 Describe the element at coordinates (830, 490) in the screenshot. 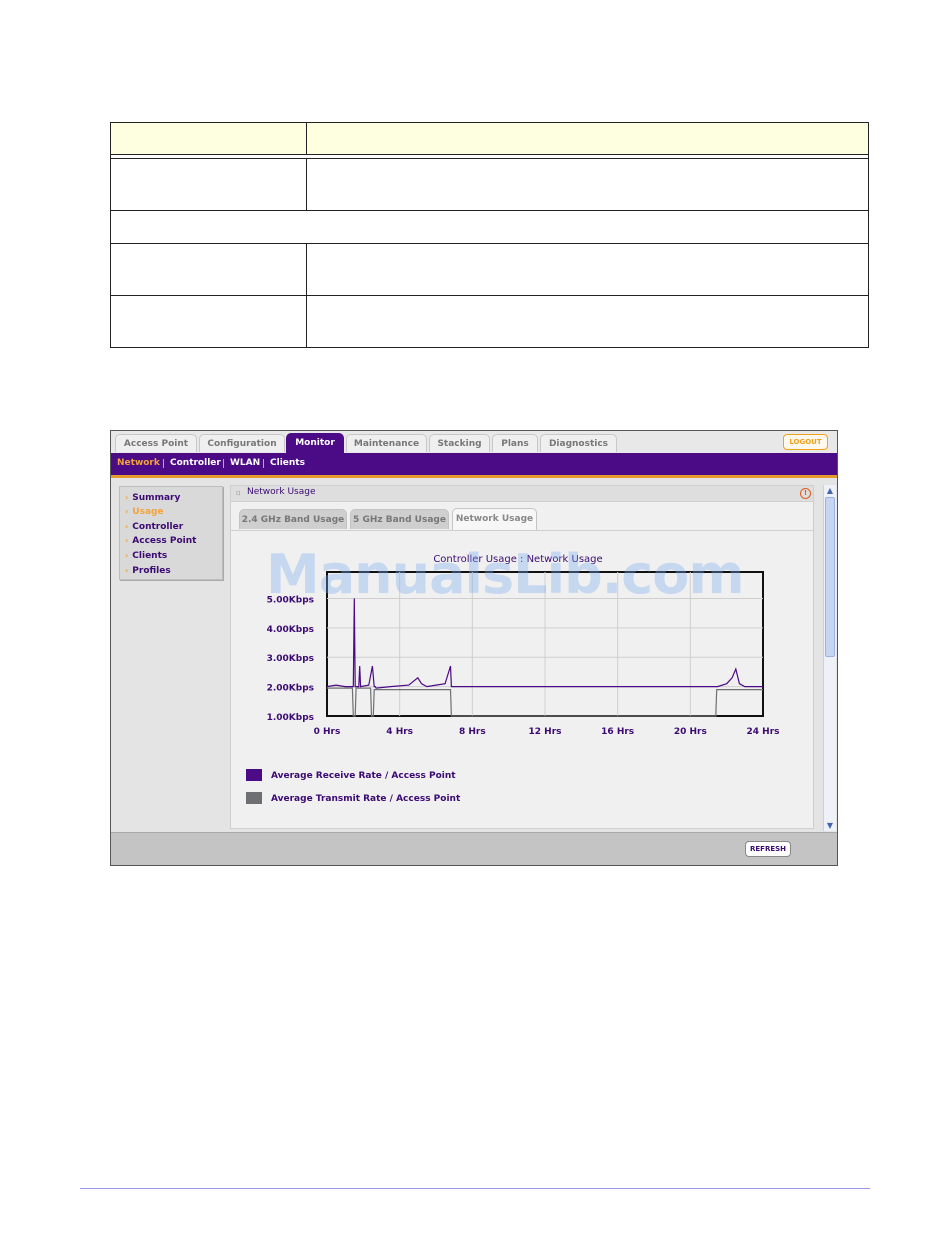

I see `scroll-up-icon: ▲` at that location.